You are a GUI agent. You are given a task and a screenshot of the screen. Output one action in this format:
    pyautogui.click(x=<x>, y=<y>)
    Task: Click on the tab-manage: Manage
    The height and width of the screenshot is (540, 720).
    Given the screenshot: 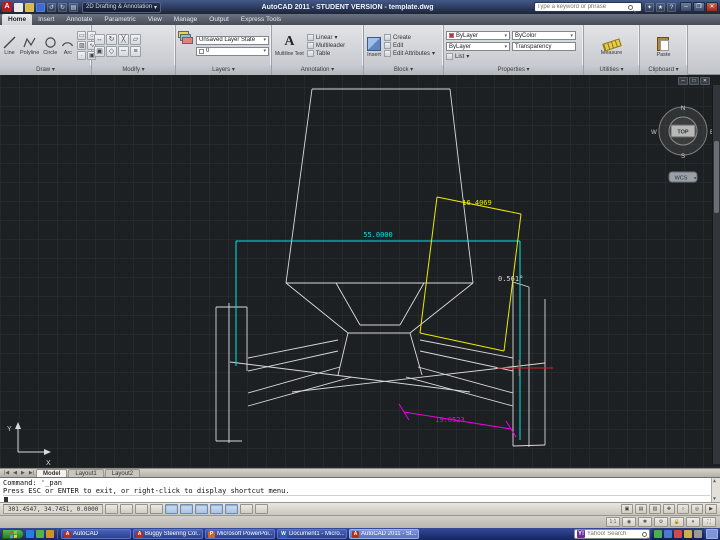 What is the action you would take?
    pyautogui.click(x=186, y=19)
    